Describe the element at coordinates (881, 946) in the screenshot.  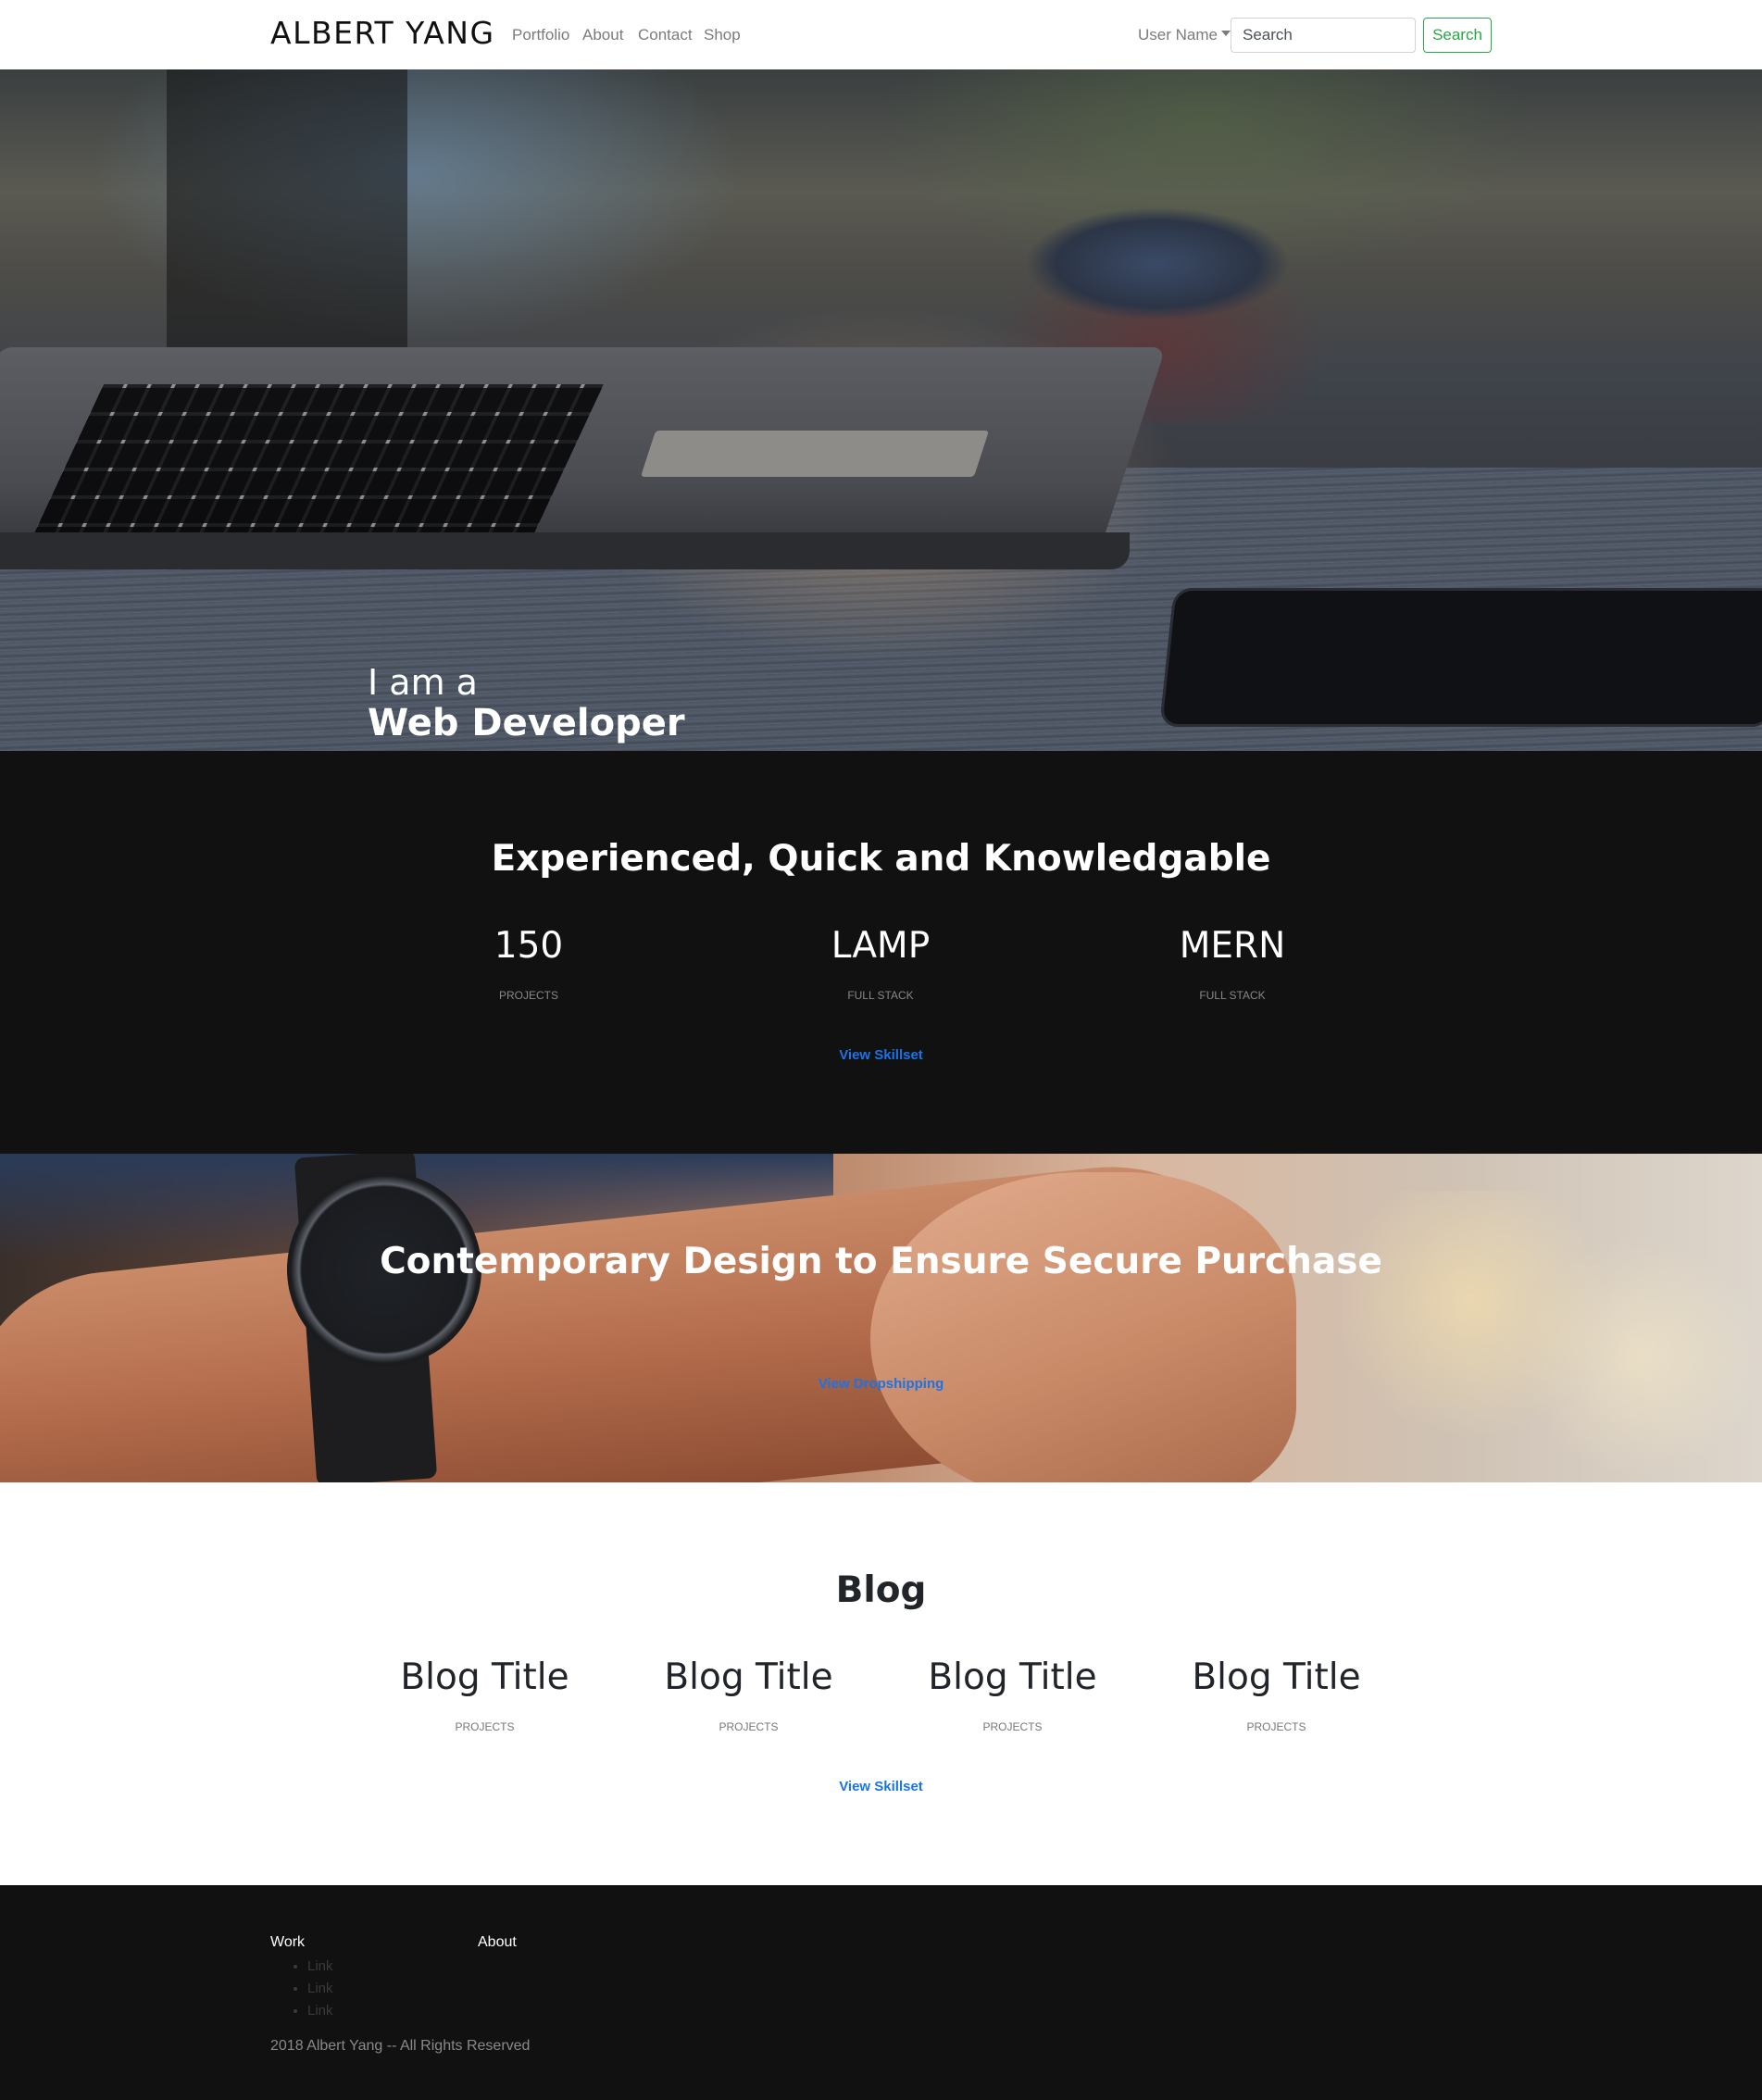
I see `stat-value: LAMP` at that location.